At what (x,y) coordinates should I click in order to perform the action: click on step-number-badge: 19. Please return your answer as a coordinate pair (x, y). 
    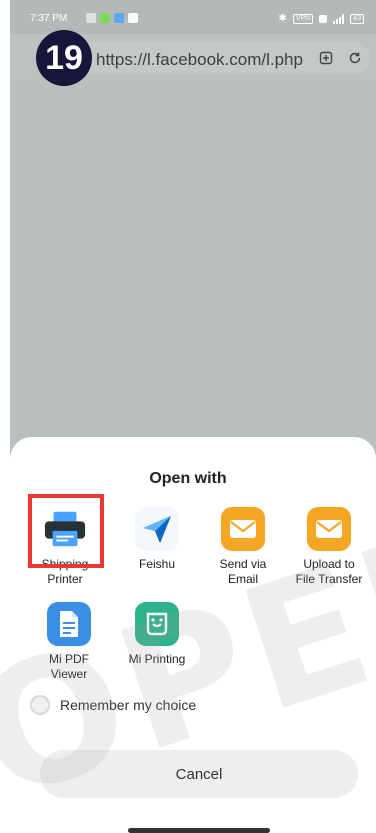
    Looking at the image, I should click on (64, 58).